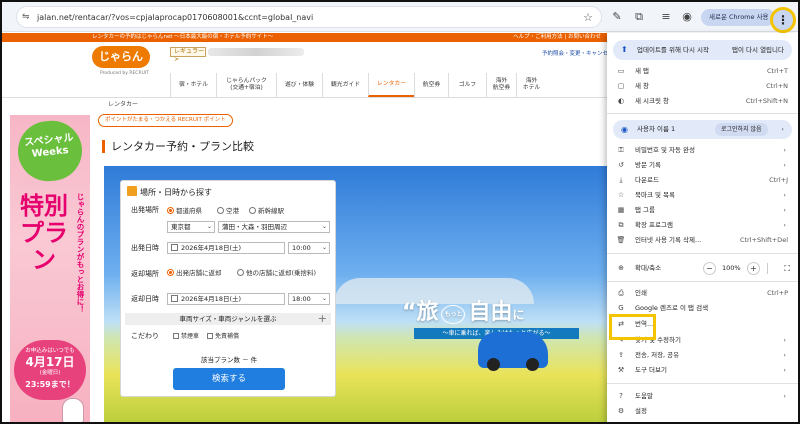  What do you see at coordinates (588, 17) in the screenshot?
I see `bookmark-star-icon: ☆` at bounding box center [588, 17].